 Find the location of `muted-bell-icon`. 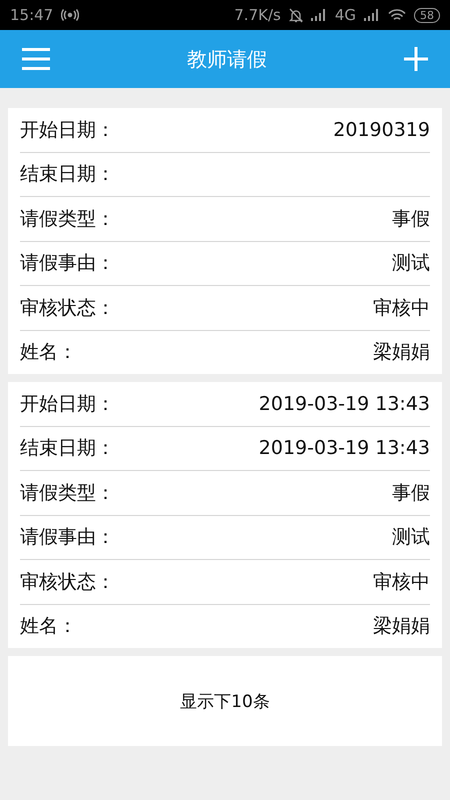

muted-bell-icon is located at coordinates (295, 15).